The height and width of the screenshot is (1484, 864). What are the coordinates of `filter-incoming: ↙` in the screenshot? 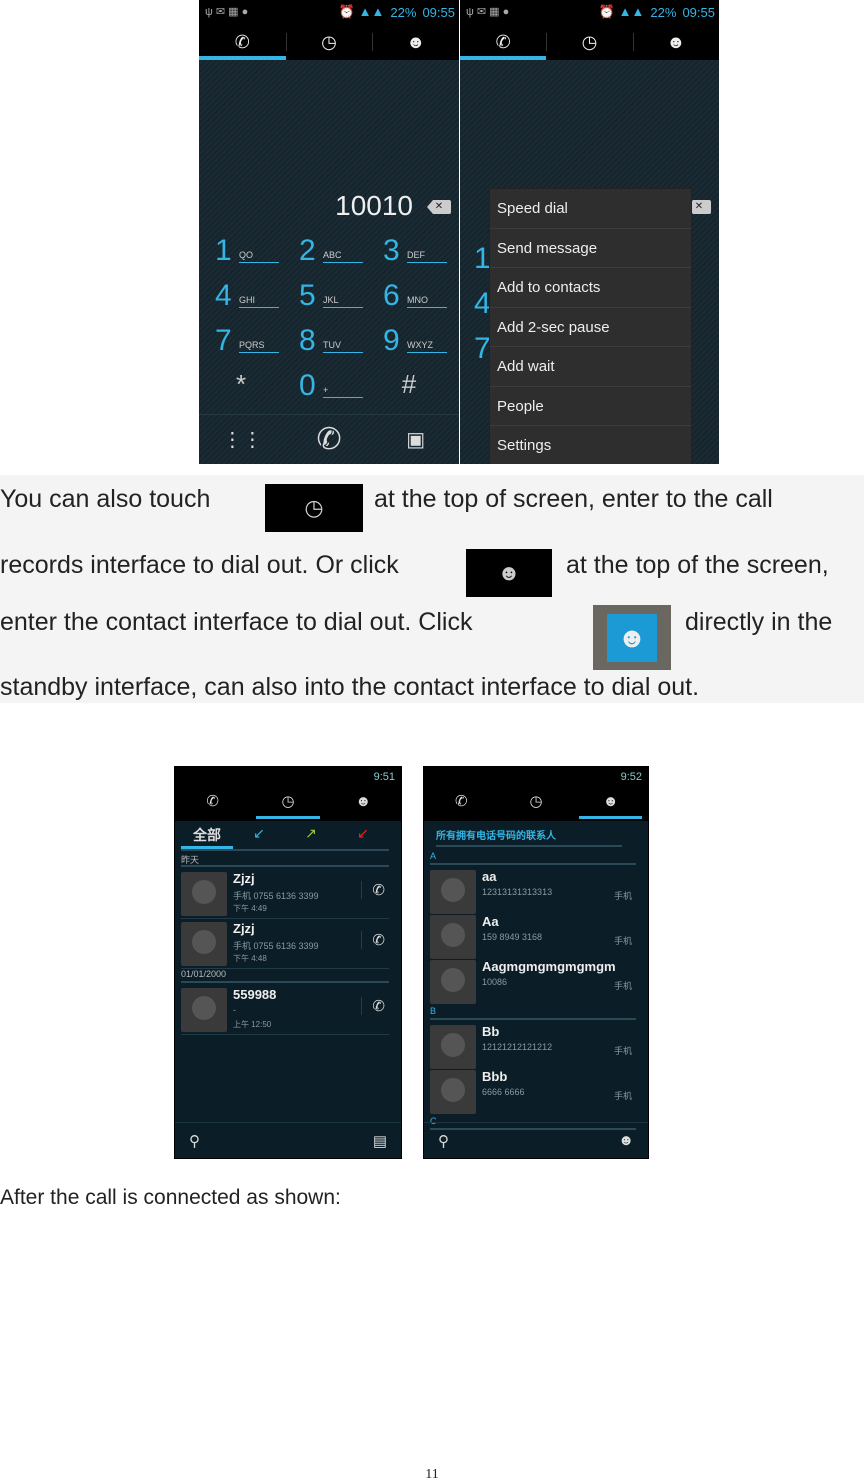 It's located at (259, 837).